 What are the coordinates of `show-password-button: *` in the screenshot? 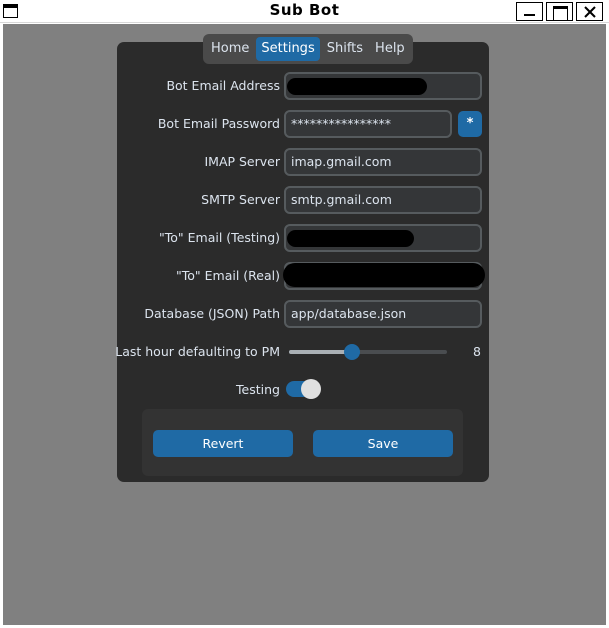 It's located at (470, 124).